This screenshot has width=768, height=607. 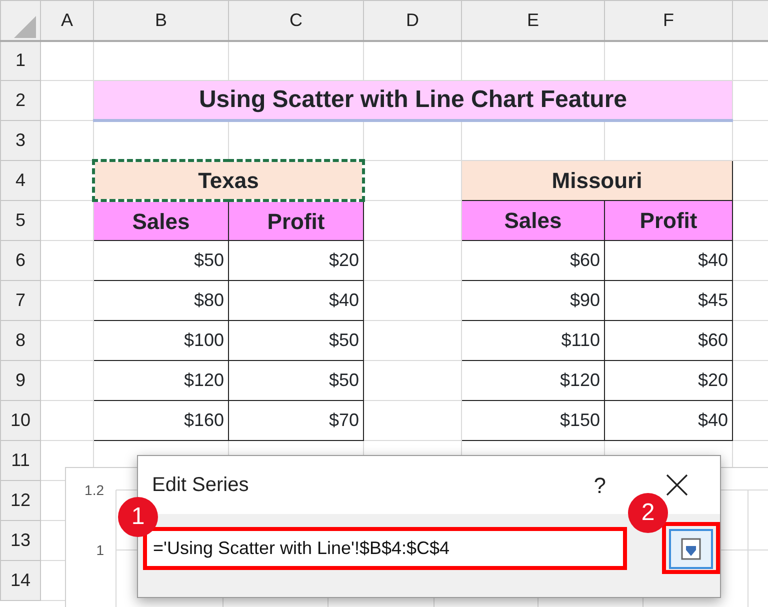 What do you see at coordinates (413, 100) in the screenshot?
I see `sheet-title: Using Scatter with Line Chart Feature` at bounding box center [413, 100].